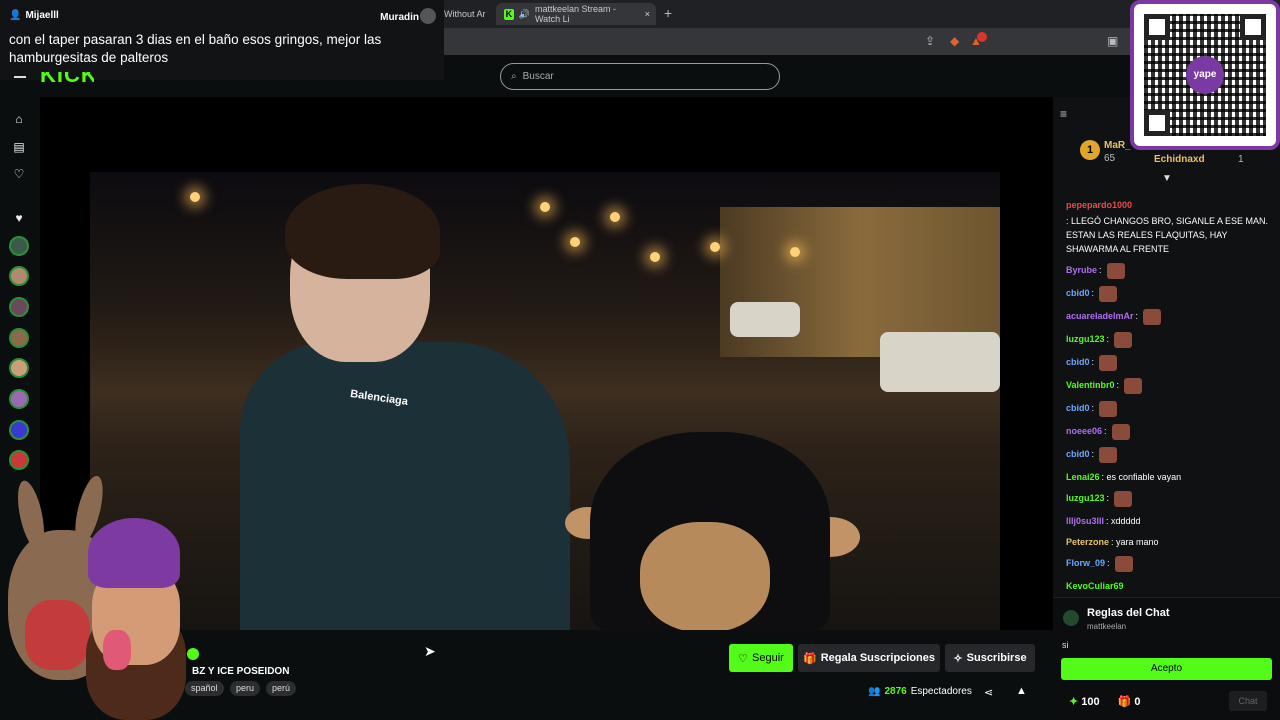 The width and height of the screenshot is (1280, 720). What do you see at coordinates (941, 691) in the screenshot?
I see `viewers-label: Espectadores` at bounding box center [941, 691].